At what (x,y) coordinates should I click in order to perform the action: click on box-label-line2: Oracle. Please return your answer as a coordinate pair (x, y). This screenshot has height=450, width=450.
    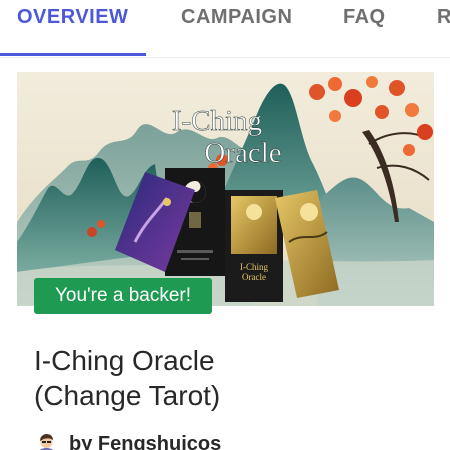
    Looking at the image, I should click on (254, 277).